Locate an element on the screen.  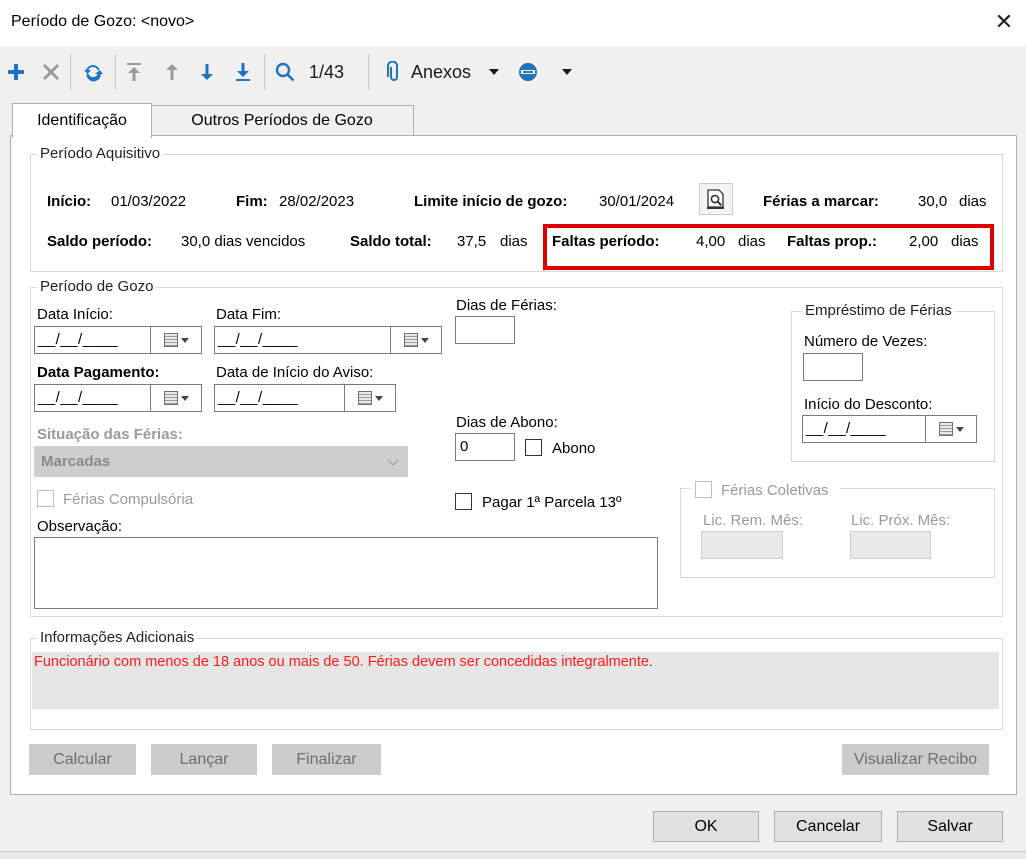
ferias-marcar-unit: dias is located at coordinates (973, 201).